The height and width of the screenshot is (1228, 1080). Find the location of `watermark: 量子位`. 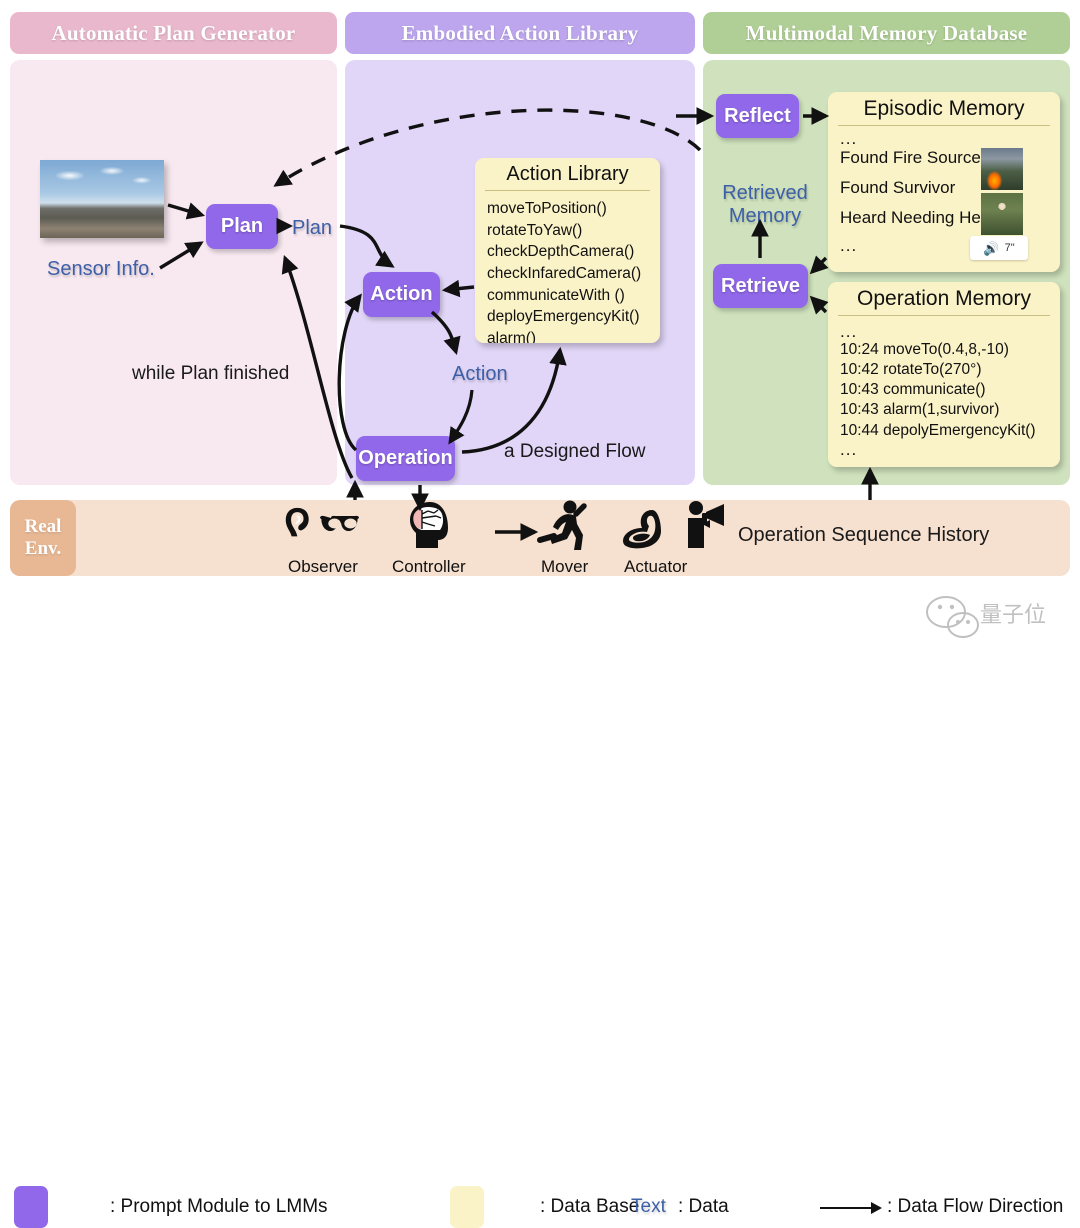

watermark: 量子位 is located at coordinates (986, 617).